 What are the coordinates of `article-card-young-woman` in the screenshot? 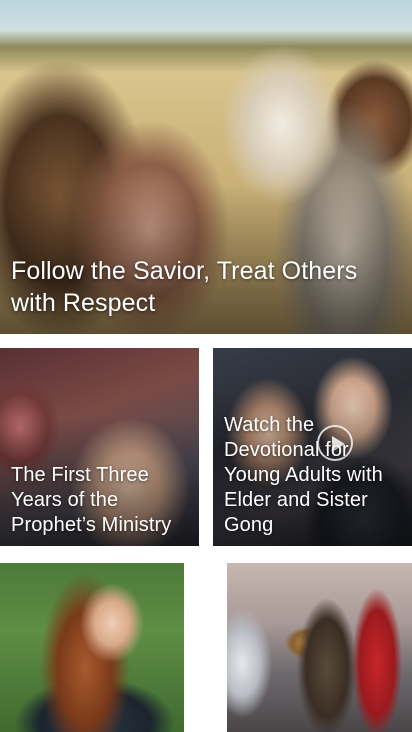 It's located at (92, 647).